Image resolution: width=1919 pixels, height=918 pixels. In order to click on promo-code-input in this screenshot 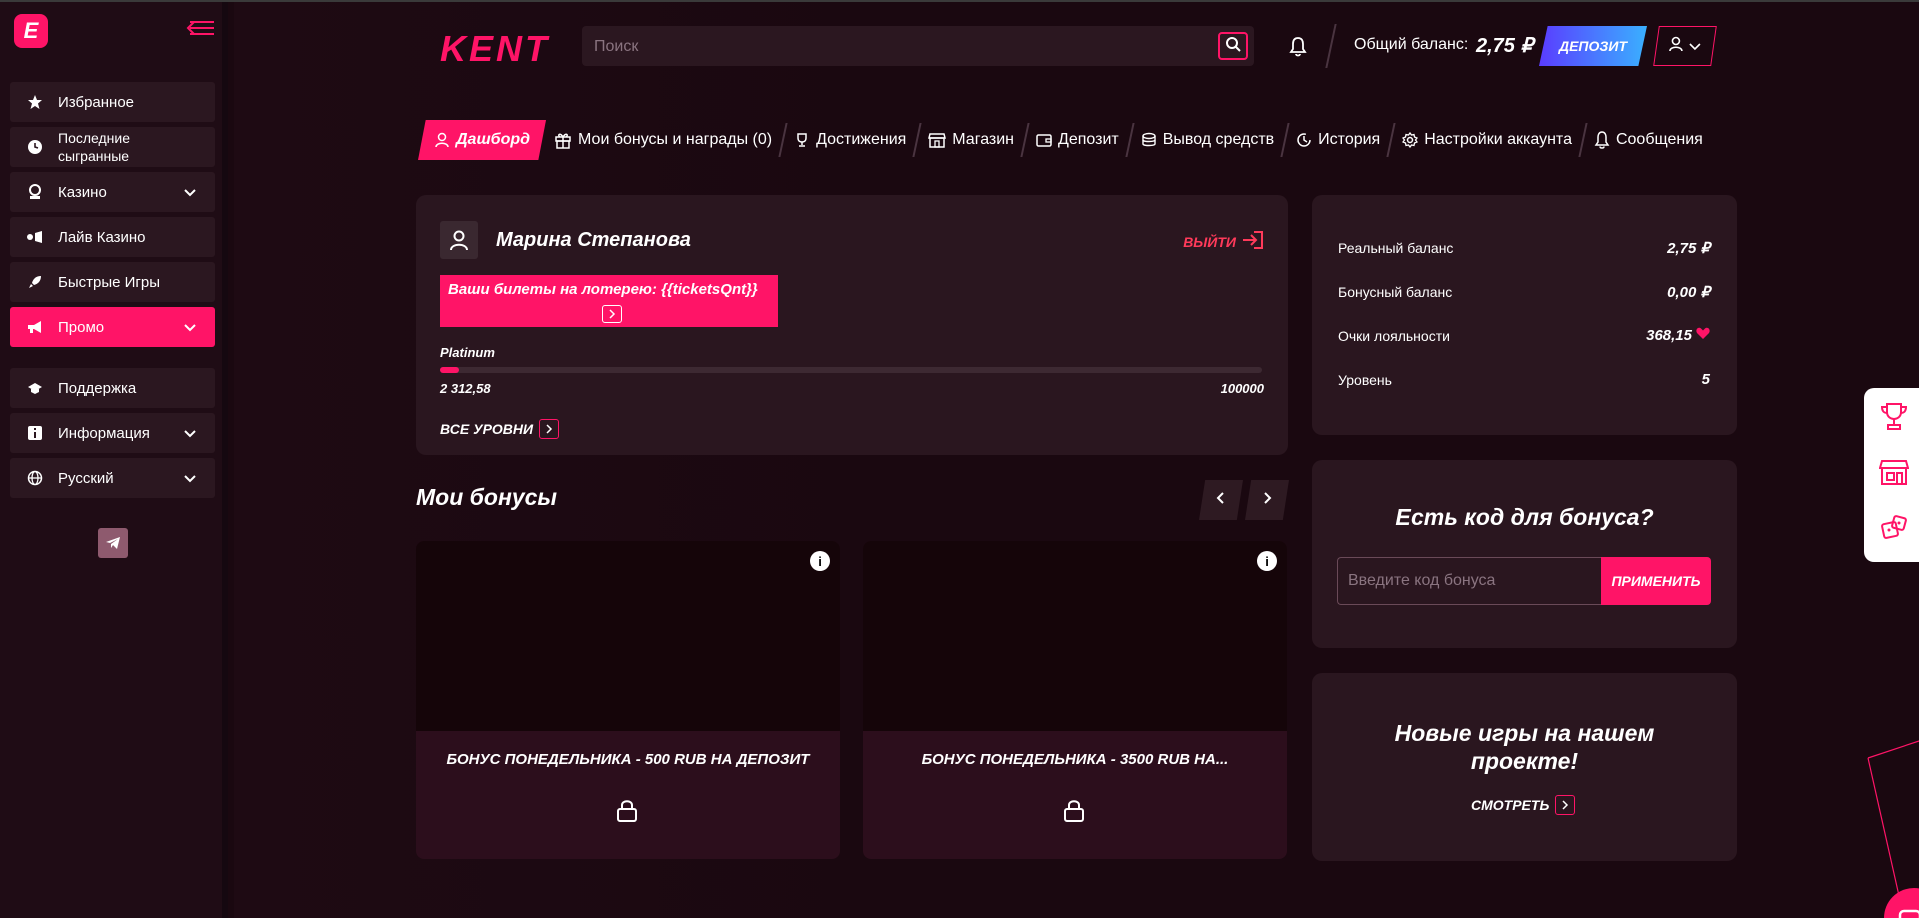, I will do `click(1472, 581)`.